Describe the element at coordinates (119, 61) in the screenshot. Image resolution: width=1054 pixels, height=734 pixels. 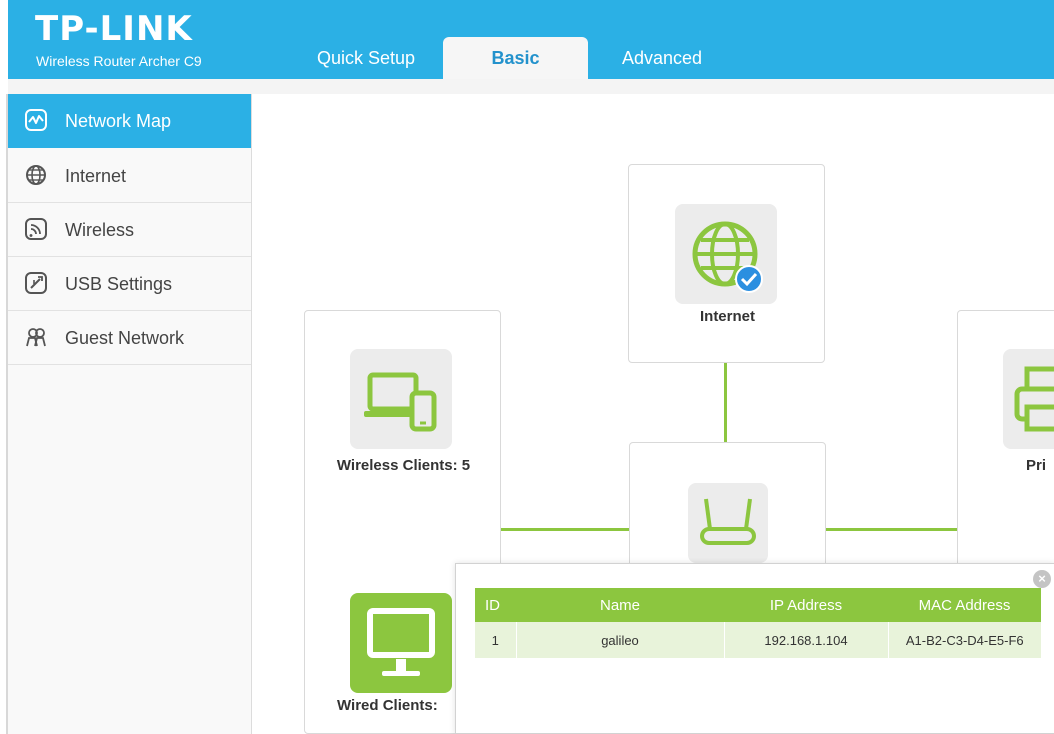
I see `router-model: Wireless Router Archer C9` at that location.